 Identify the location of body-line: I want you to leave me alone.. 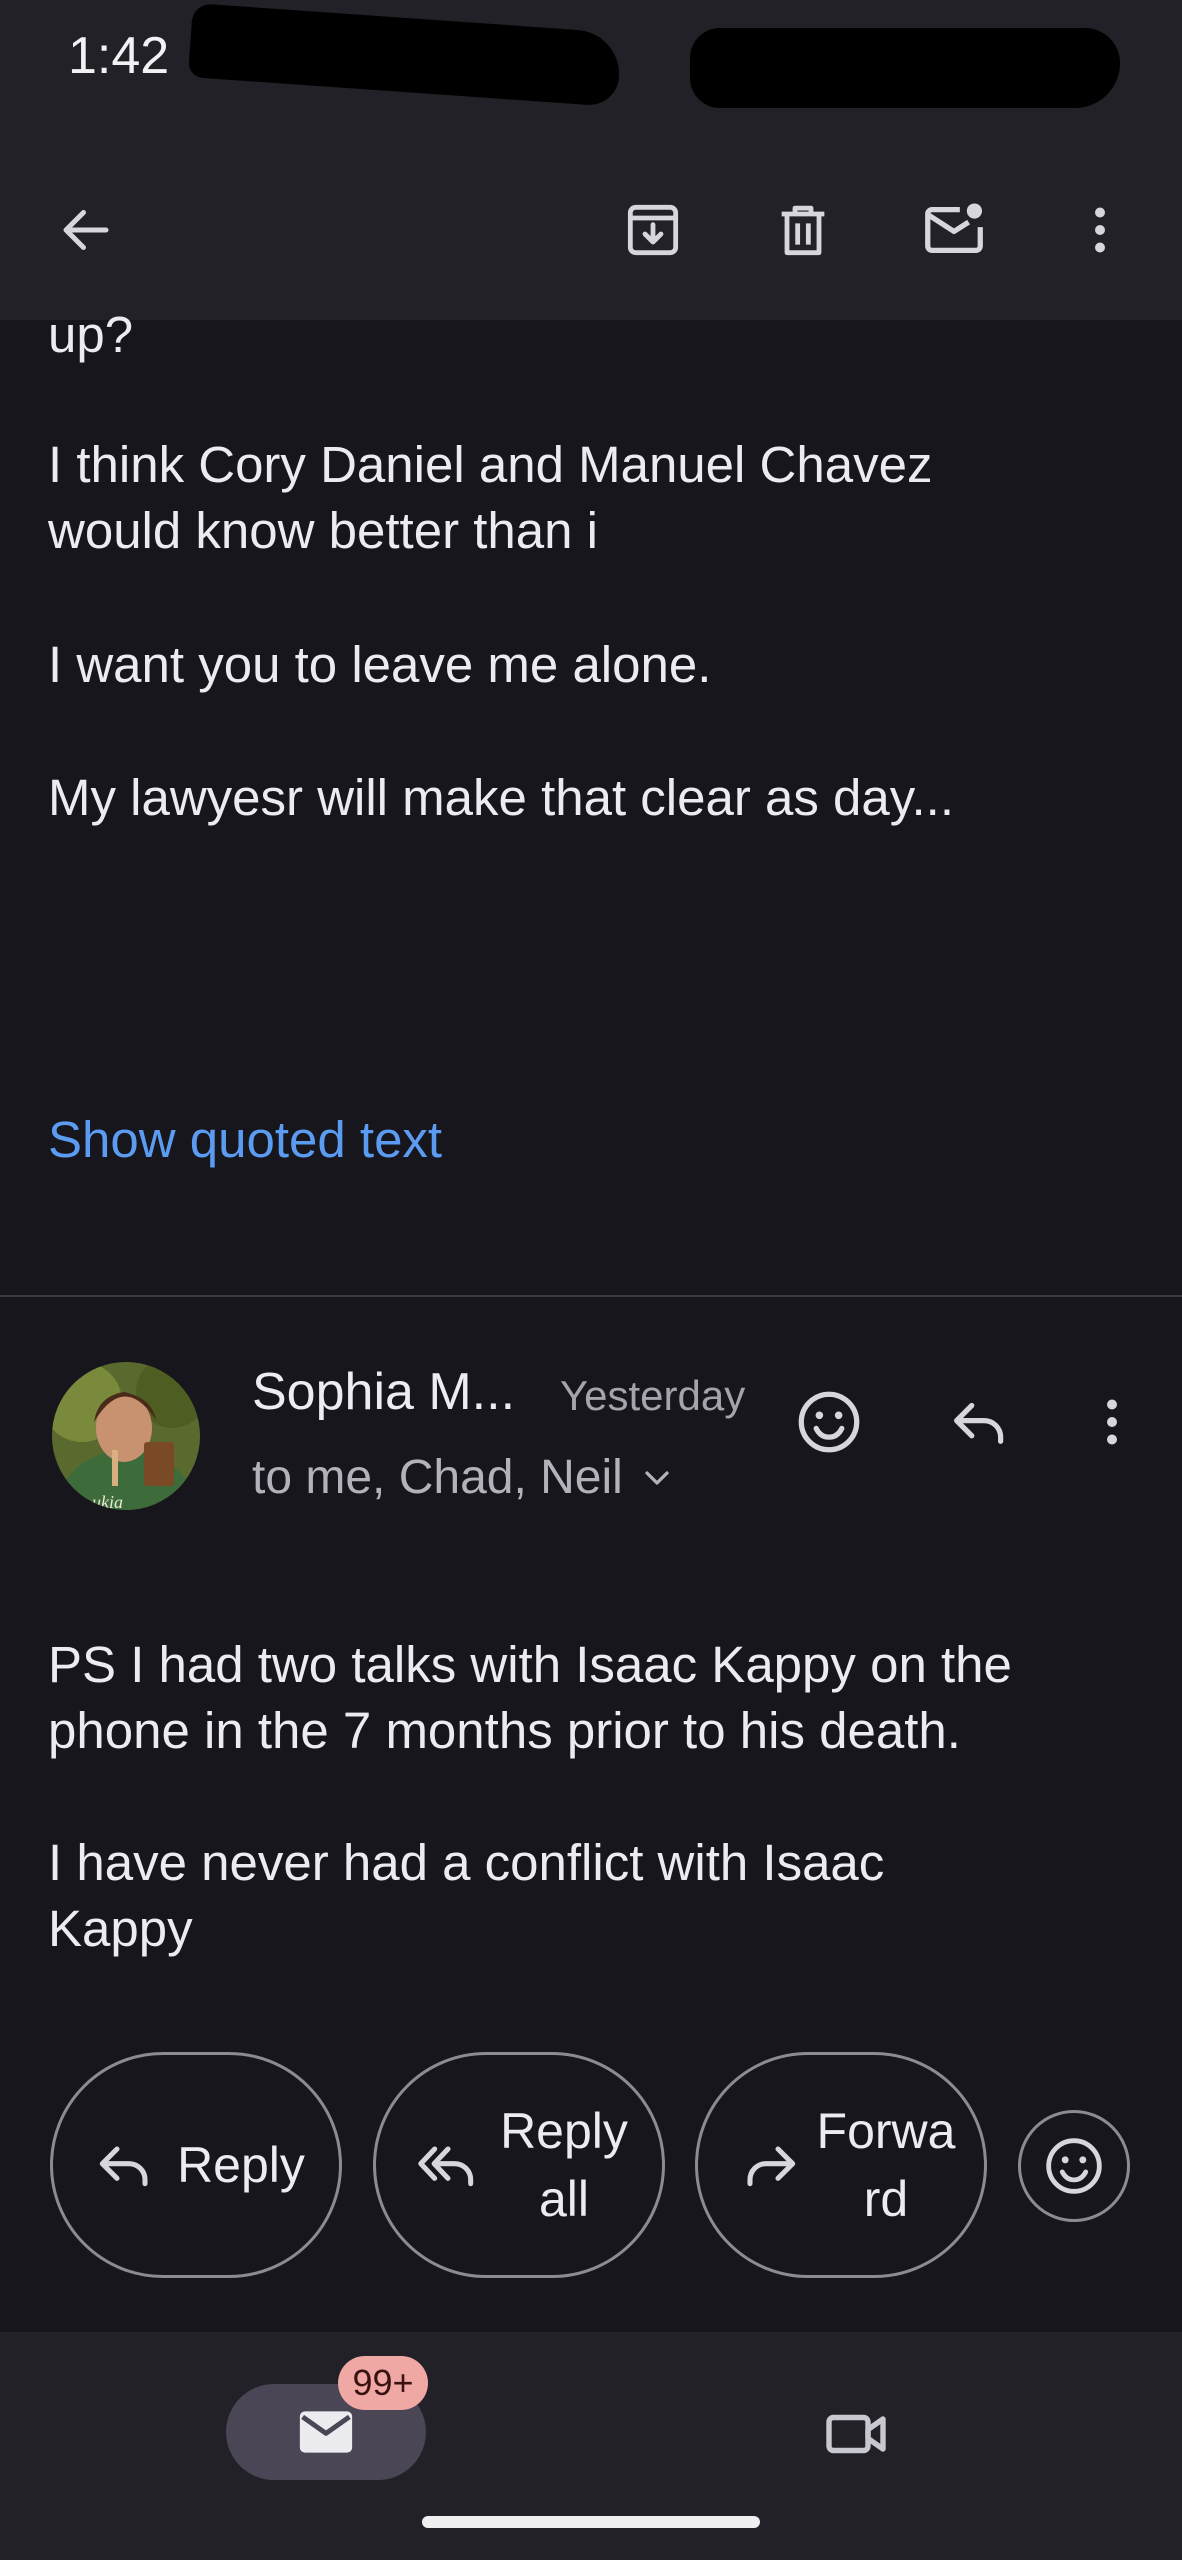
(380, 664).